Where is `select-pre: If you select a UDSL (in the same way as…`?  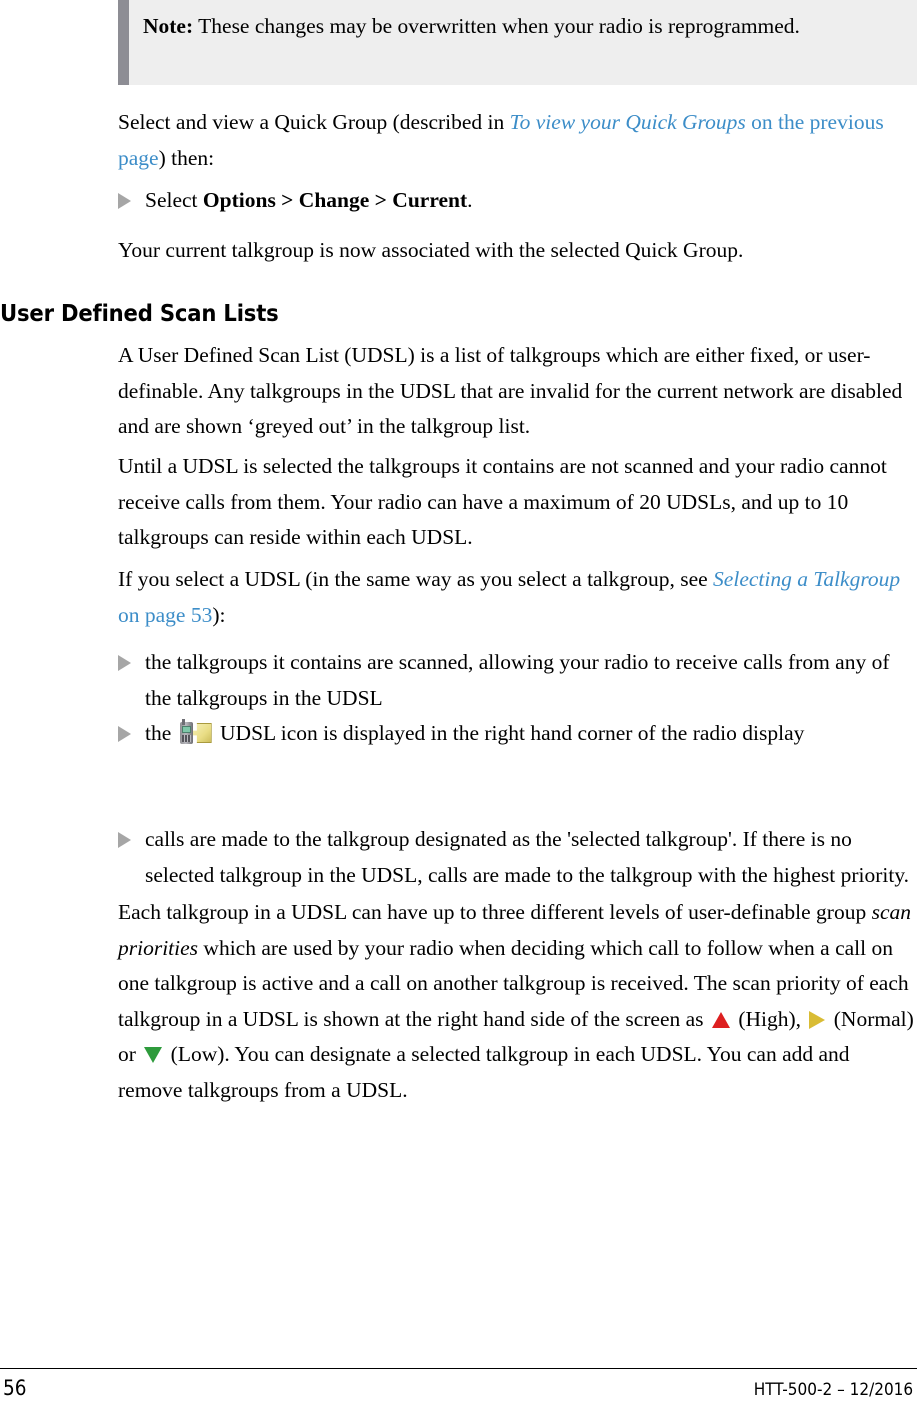
select-pre: If you select a UDSL (in the same way as… is located at coordinates (416, 579).